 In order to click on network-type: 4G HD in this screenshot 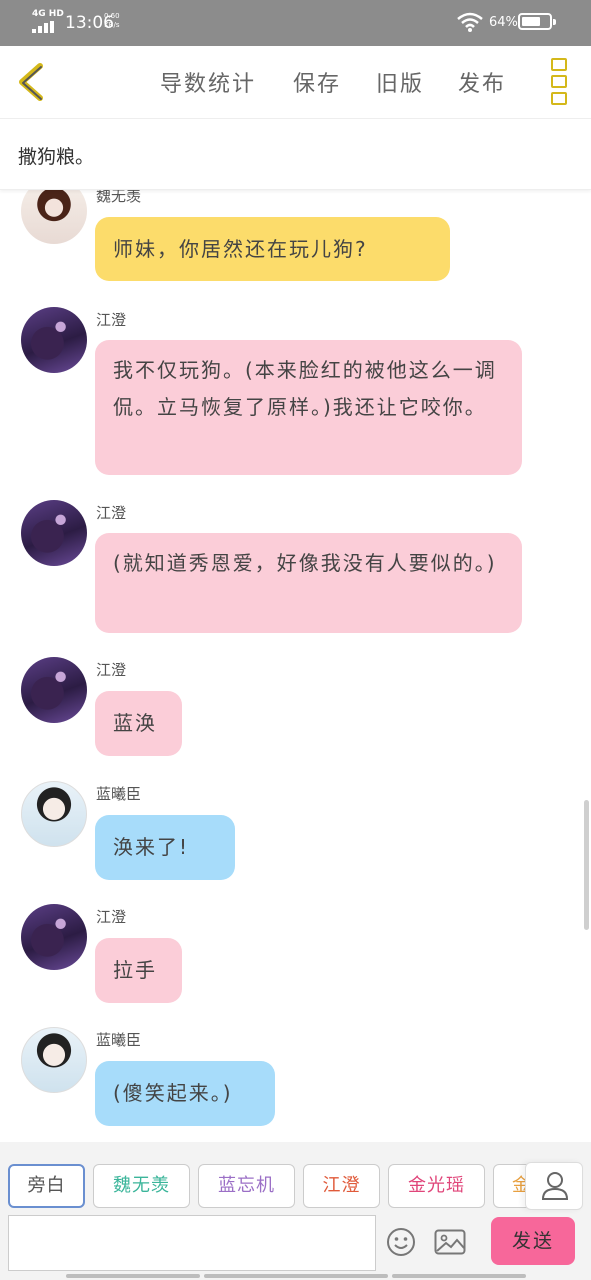, I will do `click(48, 14)`.